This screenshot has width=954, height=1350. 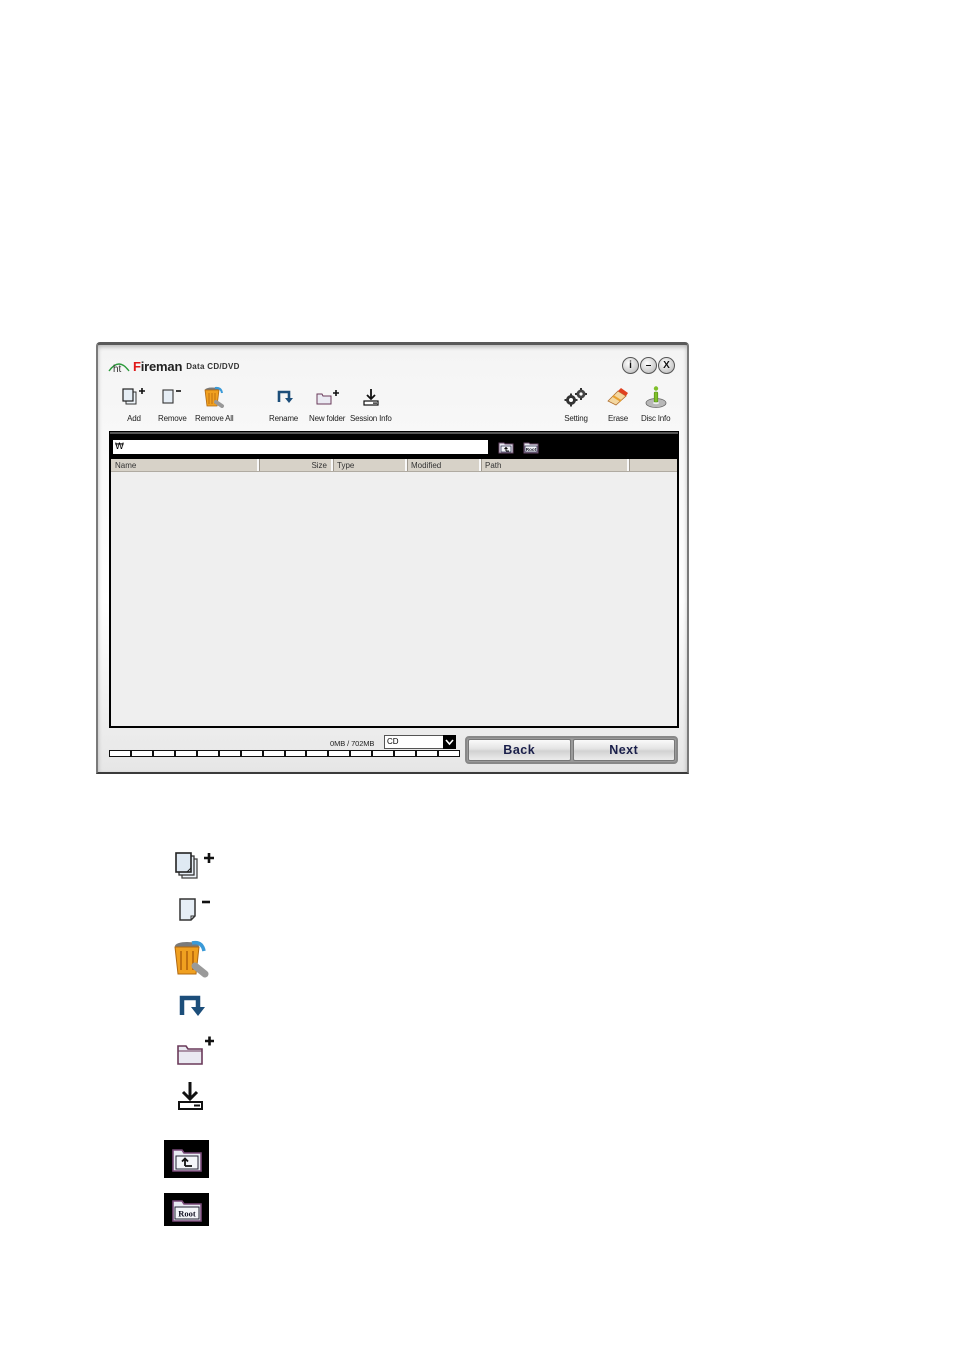 I want to click on column-spacer, so click(x=653, y=465).